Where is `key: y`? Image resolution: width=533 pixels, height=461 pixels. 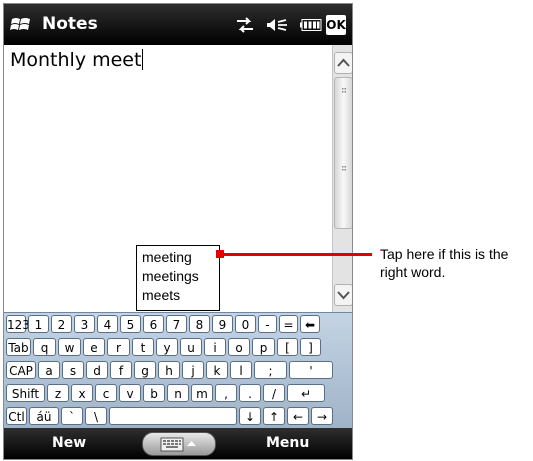
key: y is located at coordinates (167, 347).